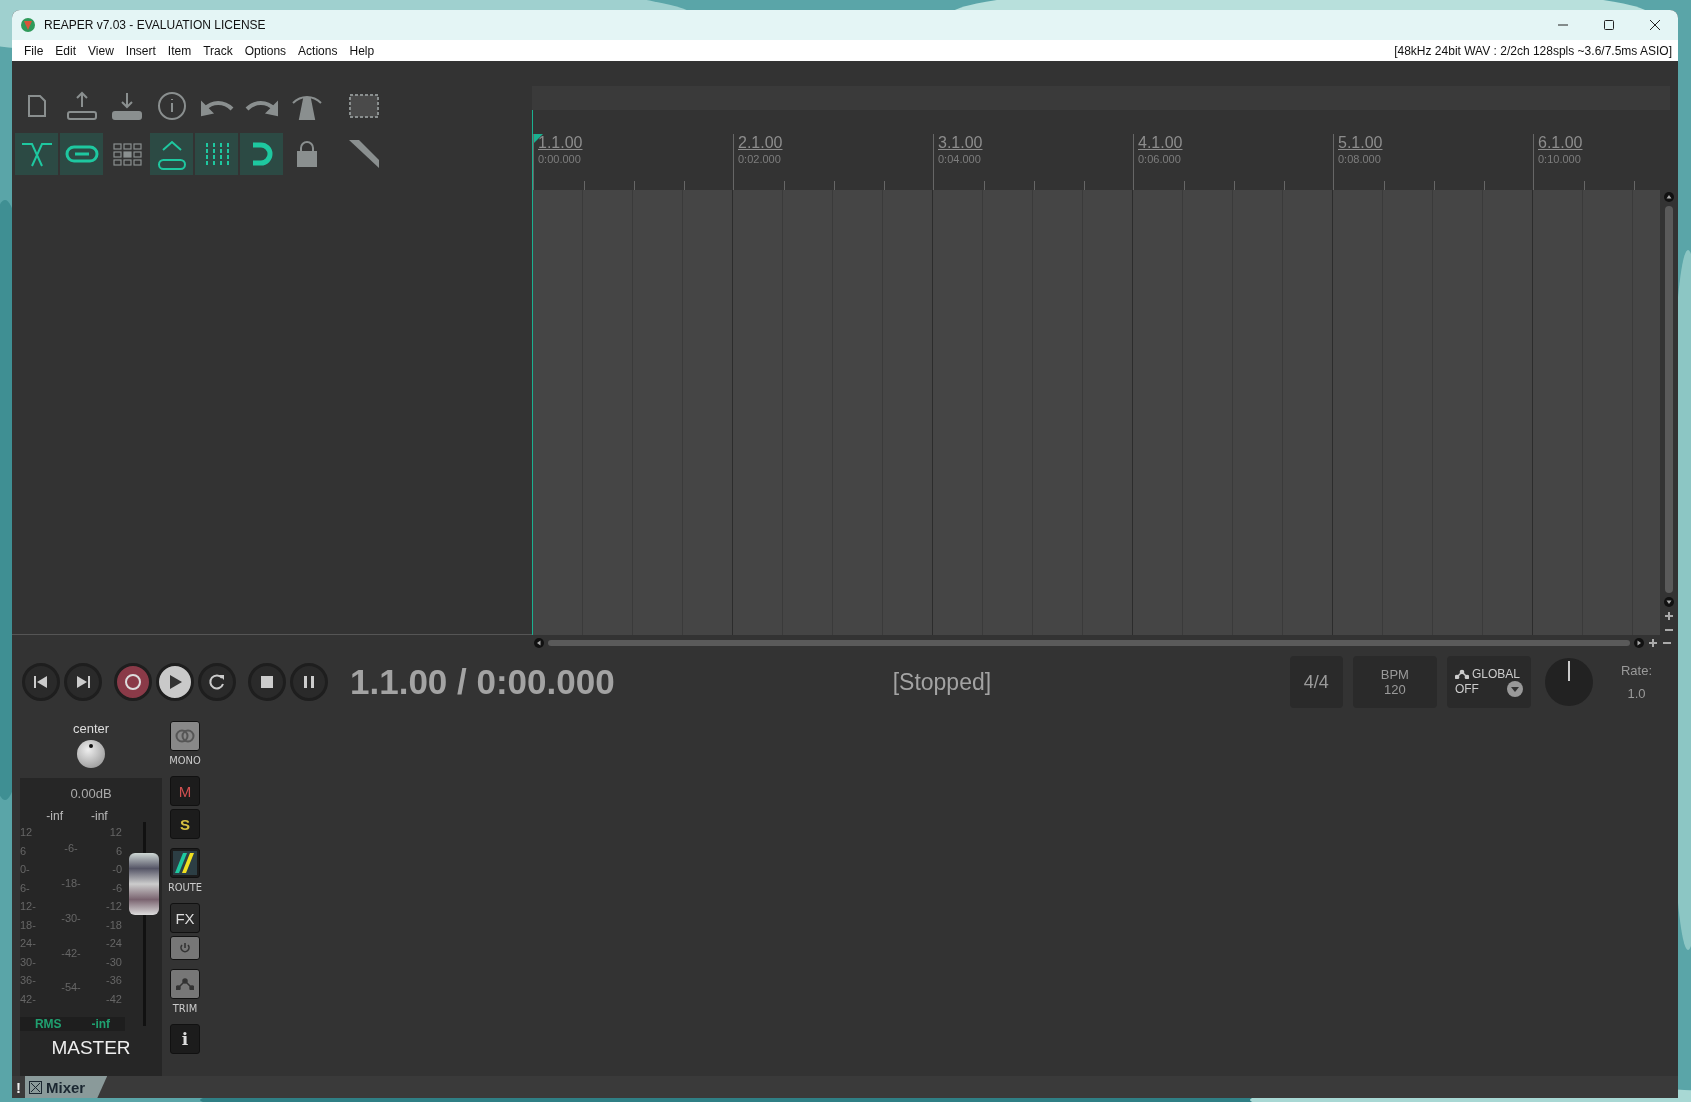 This screenshot has width=1691, height=1102. I want to click on peak-readout: -inf, so click(99, 816).